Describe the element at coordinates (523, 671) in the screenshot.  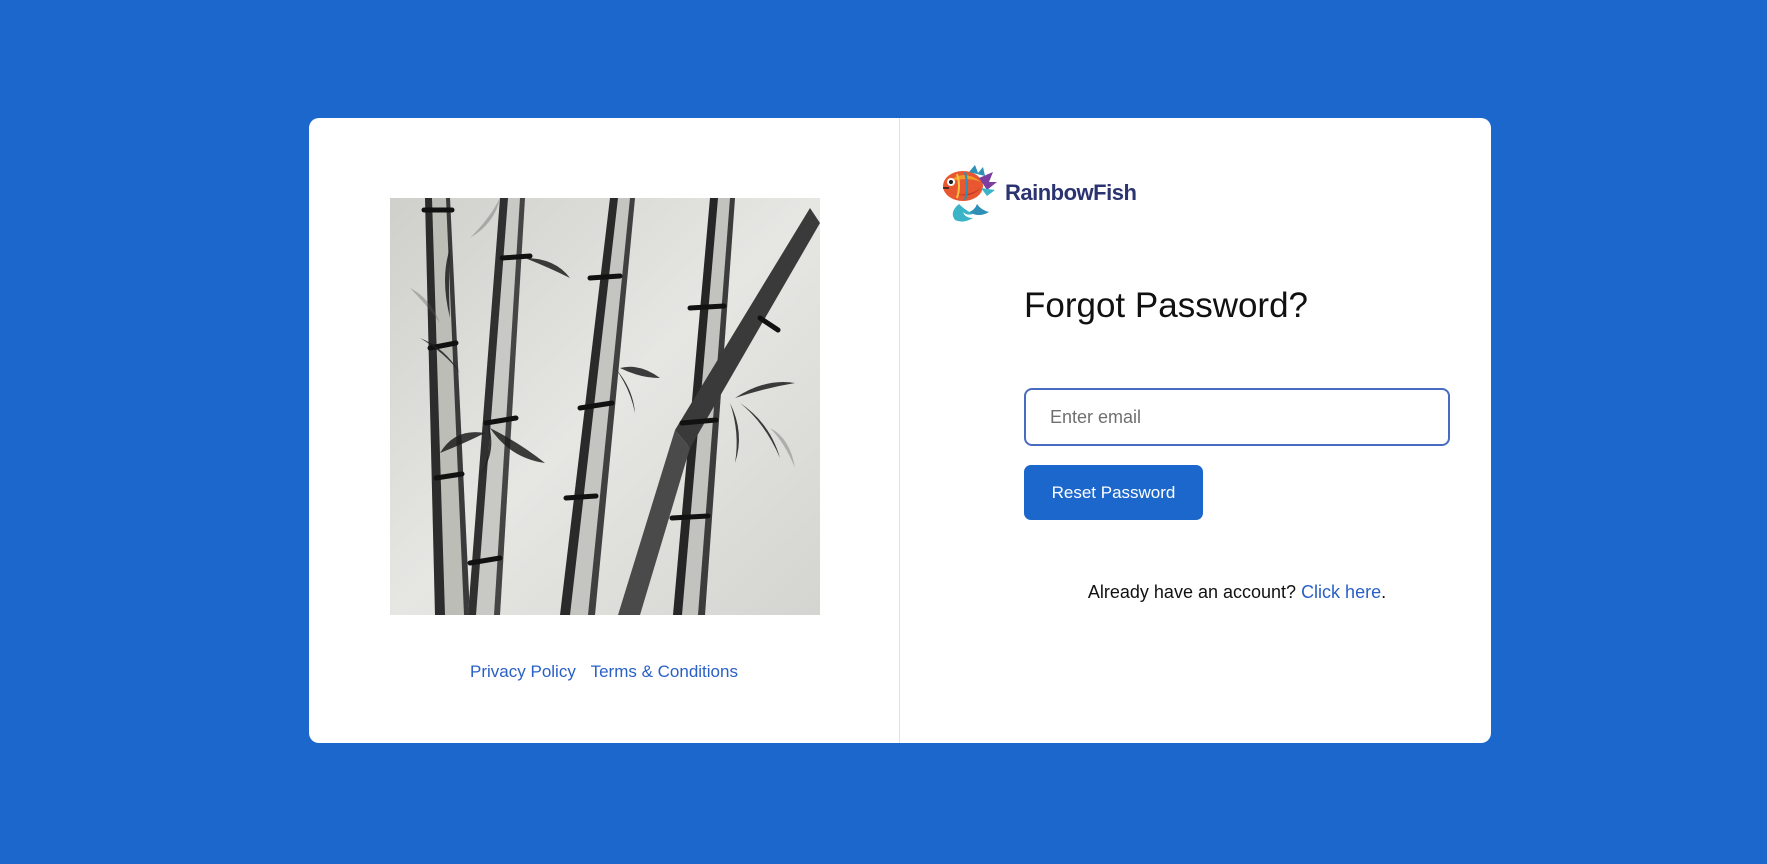
I see `privacy-policy-link: Privacy Policy` at that location.